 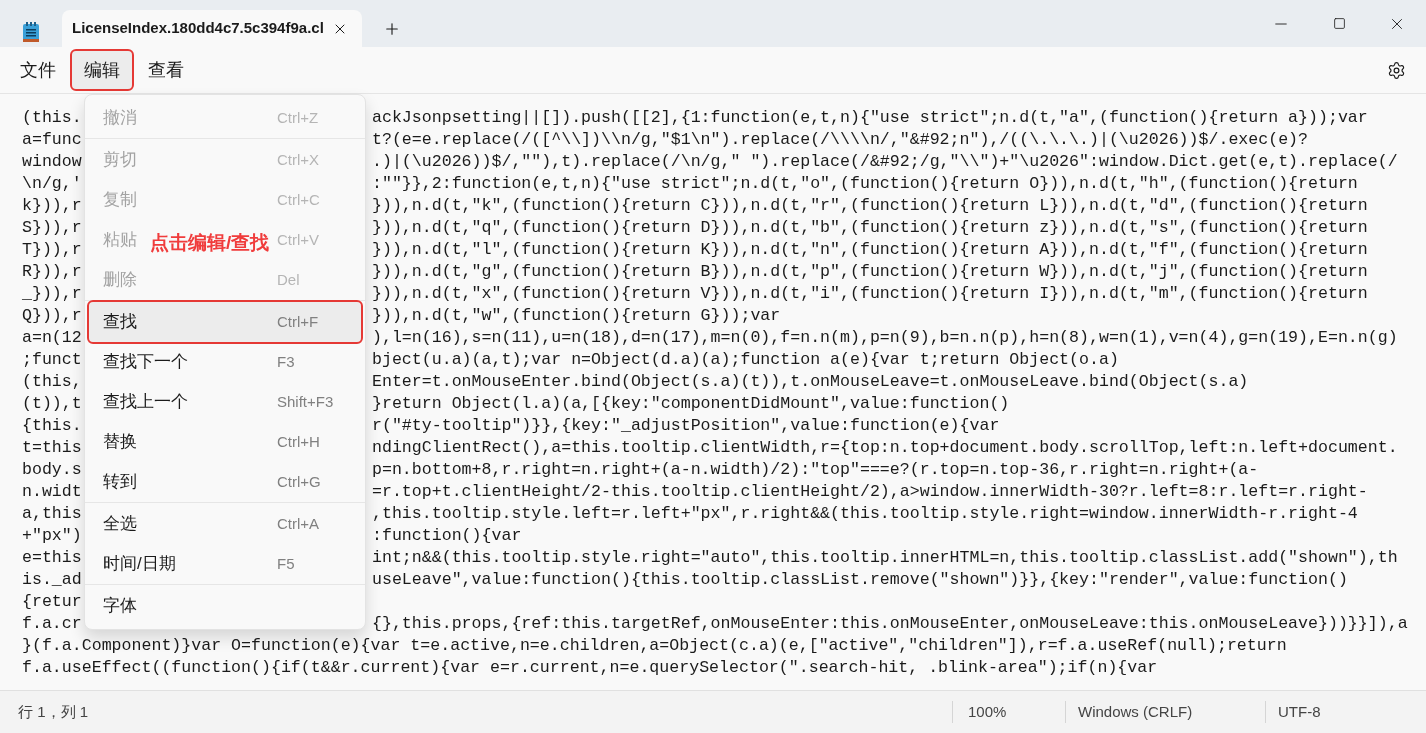 I want to click on menu-item: 查找上一个, so click(x=145, y=402).